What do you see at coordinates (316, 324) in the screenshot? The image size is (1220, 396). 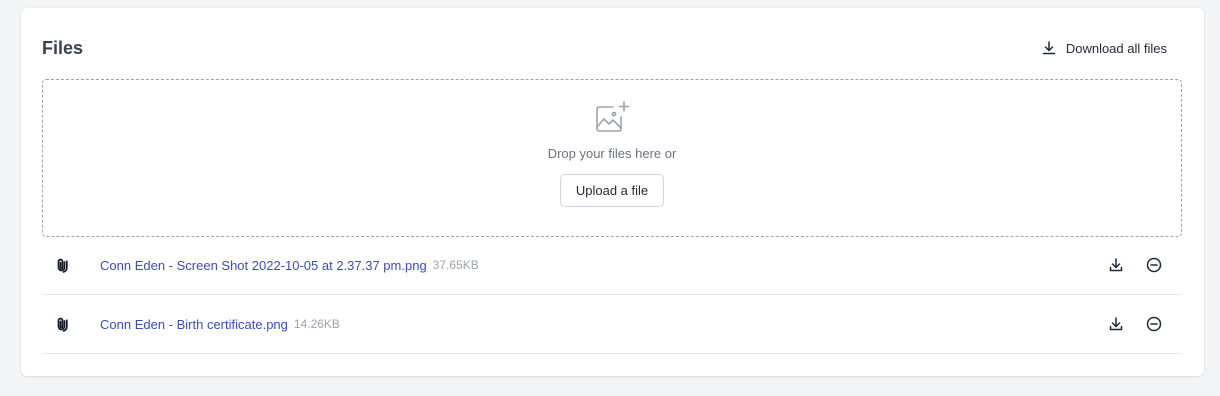 I see `file-size: 14.26KB` at bounding box center [316, 324].